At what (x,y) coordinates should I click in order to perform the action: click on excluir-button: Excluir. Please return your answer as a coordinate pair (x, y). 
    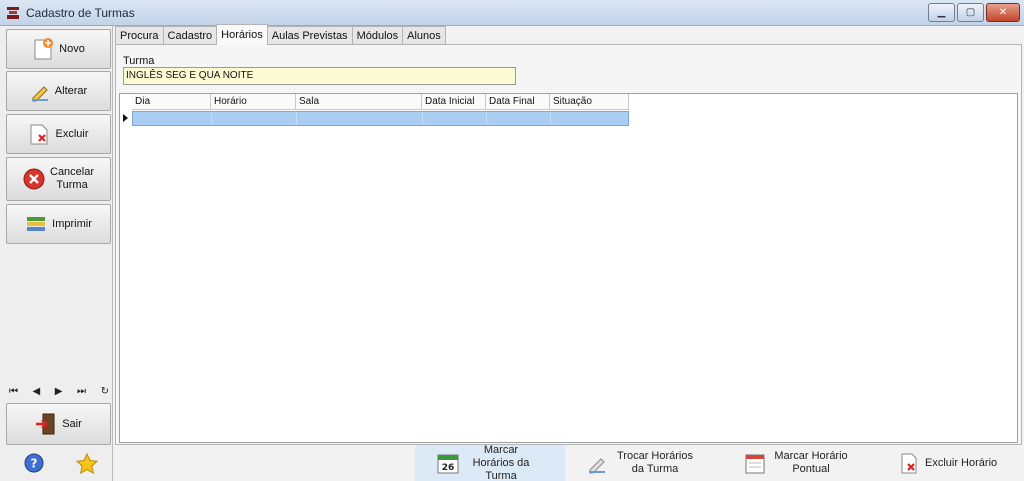
    Looking at the image, I should click on (58, 134).